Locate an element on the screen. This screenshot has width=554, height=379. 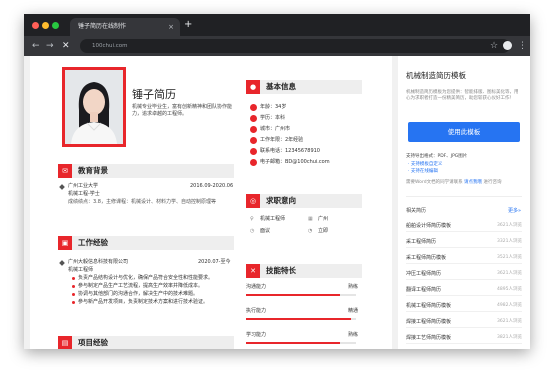
basic-info-header: ● 基本信息 is located at coordinates (304, 87).